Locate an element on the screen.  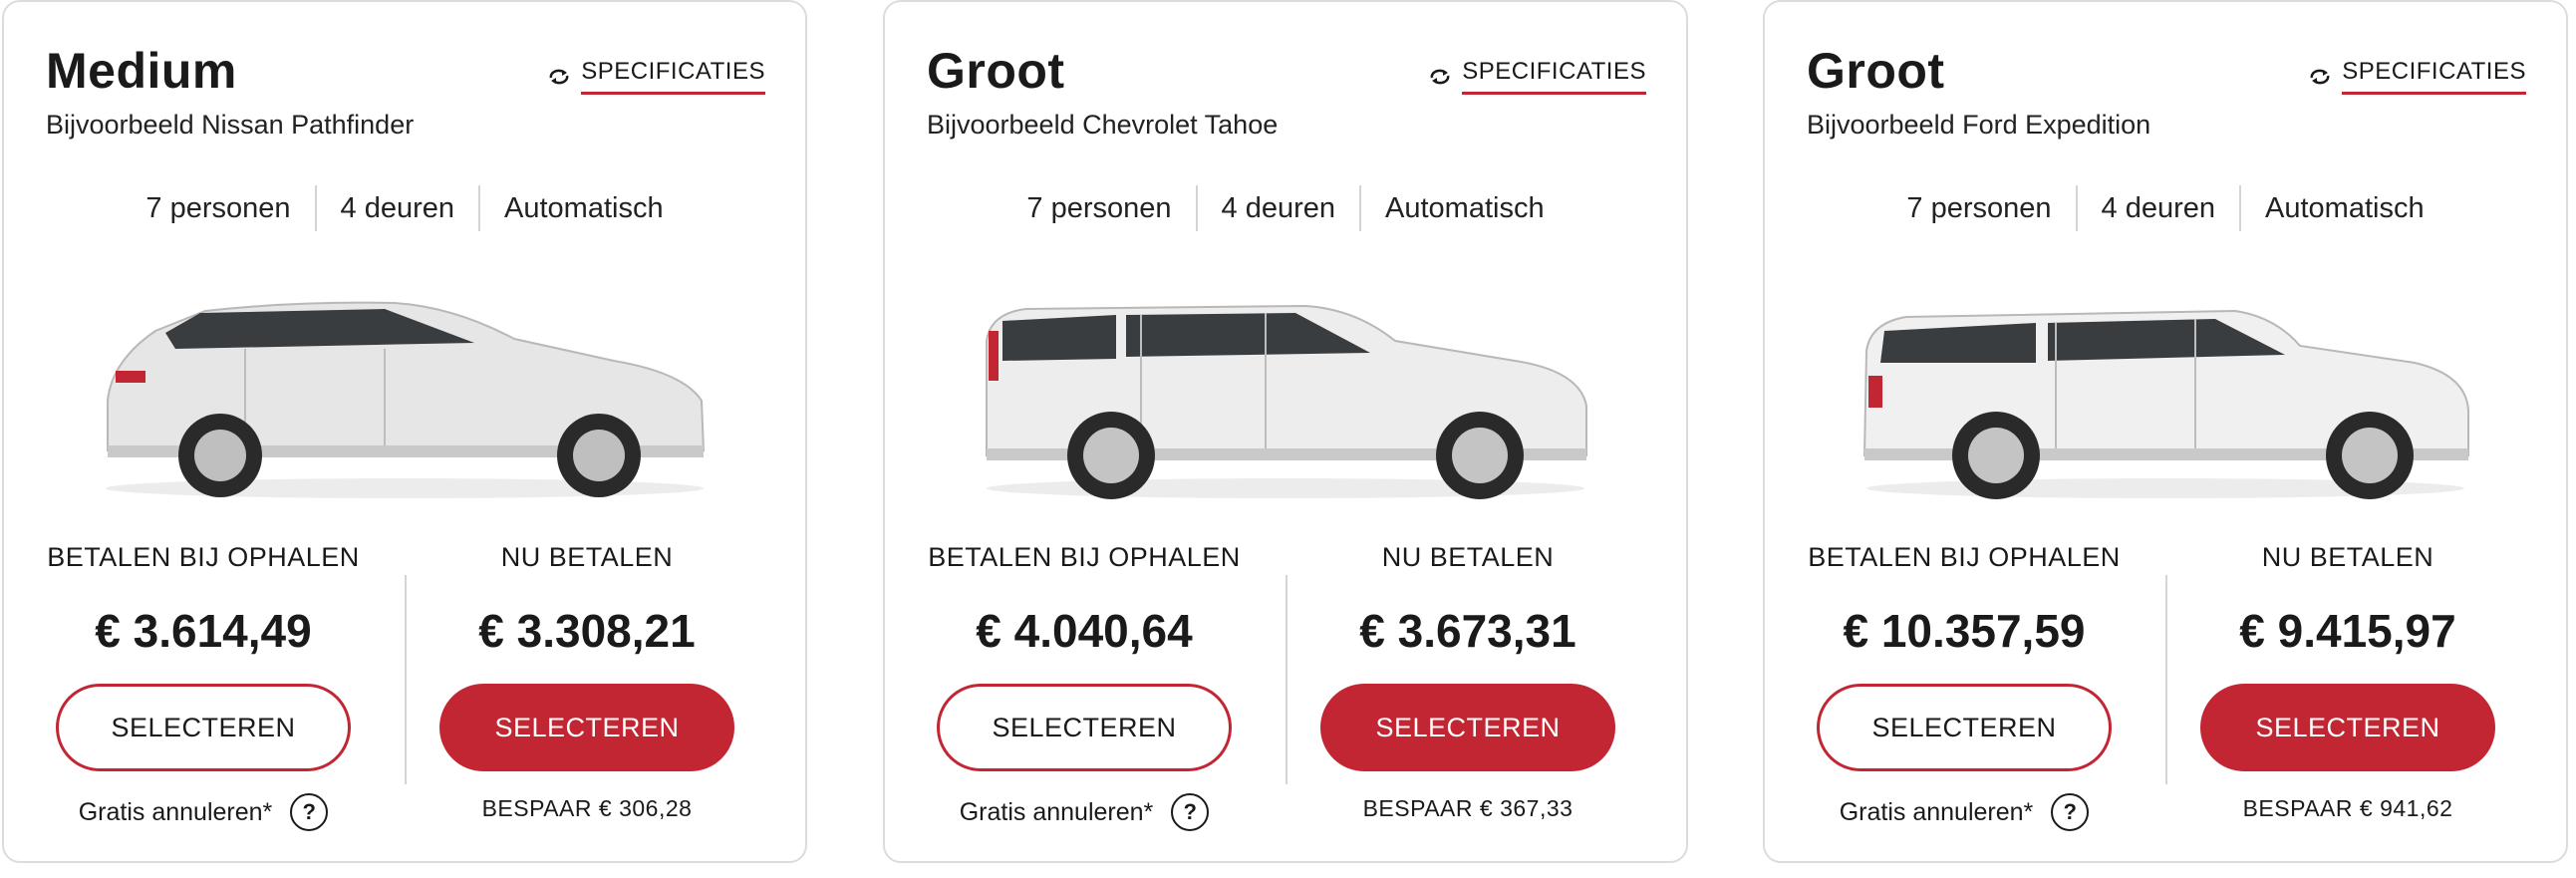
savings-text: BESPAAR € 306,28 is located at coordinates (587, 808).